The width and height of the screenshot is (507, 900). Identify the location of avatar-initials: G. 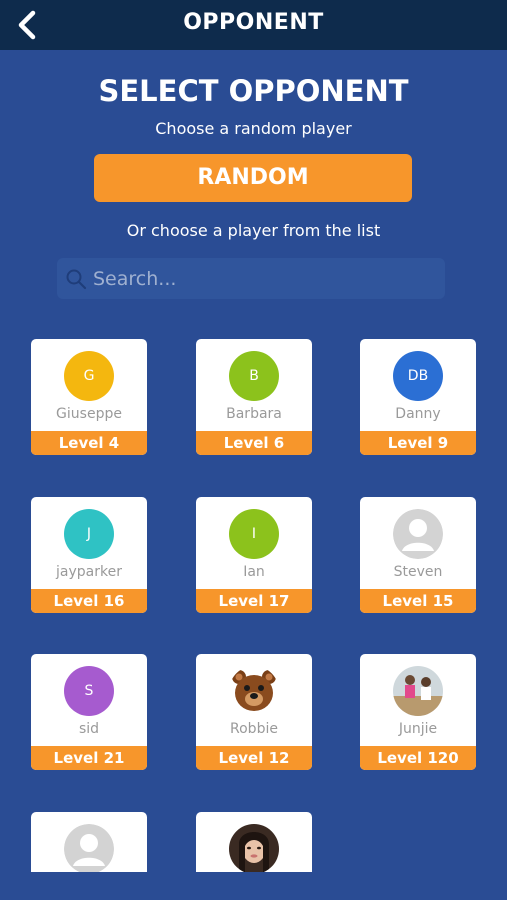
(89, 376).